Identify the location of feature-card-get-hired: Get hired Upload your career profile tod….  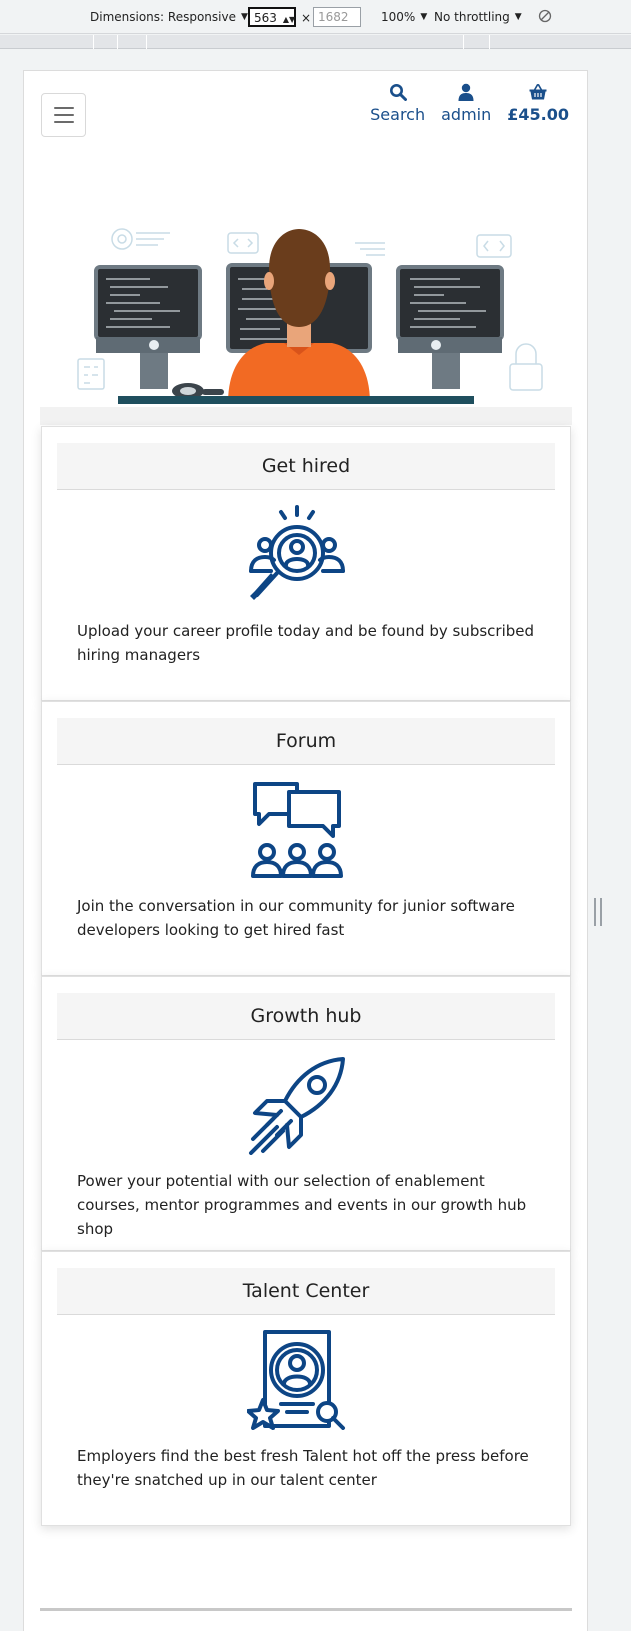
(306, 563).